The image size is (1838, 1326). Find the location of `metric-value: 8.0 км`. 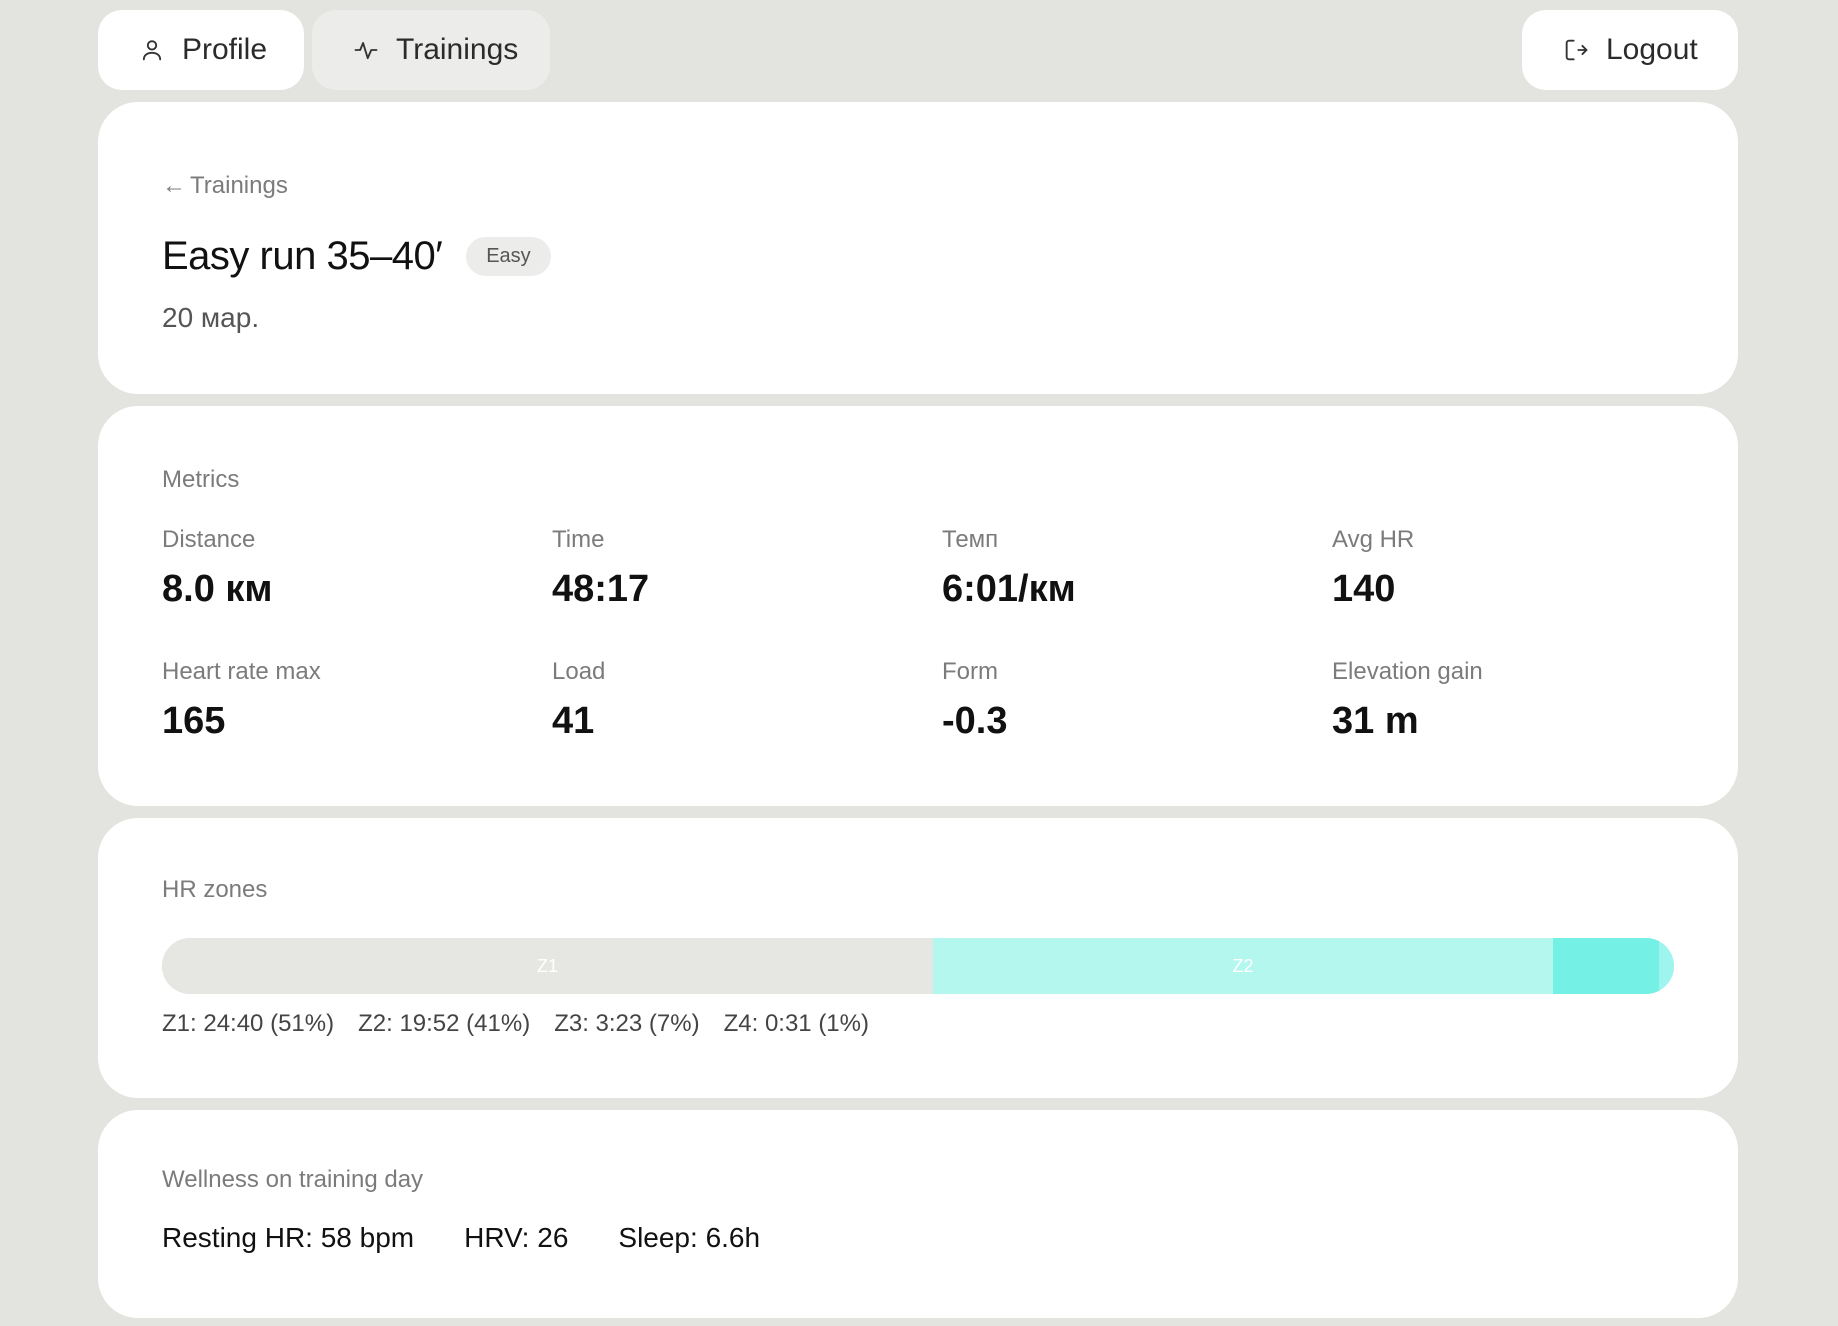

metric-value: 8.0 км is located at coordinates (217, 589).